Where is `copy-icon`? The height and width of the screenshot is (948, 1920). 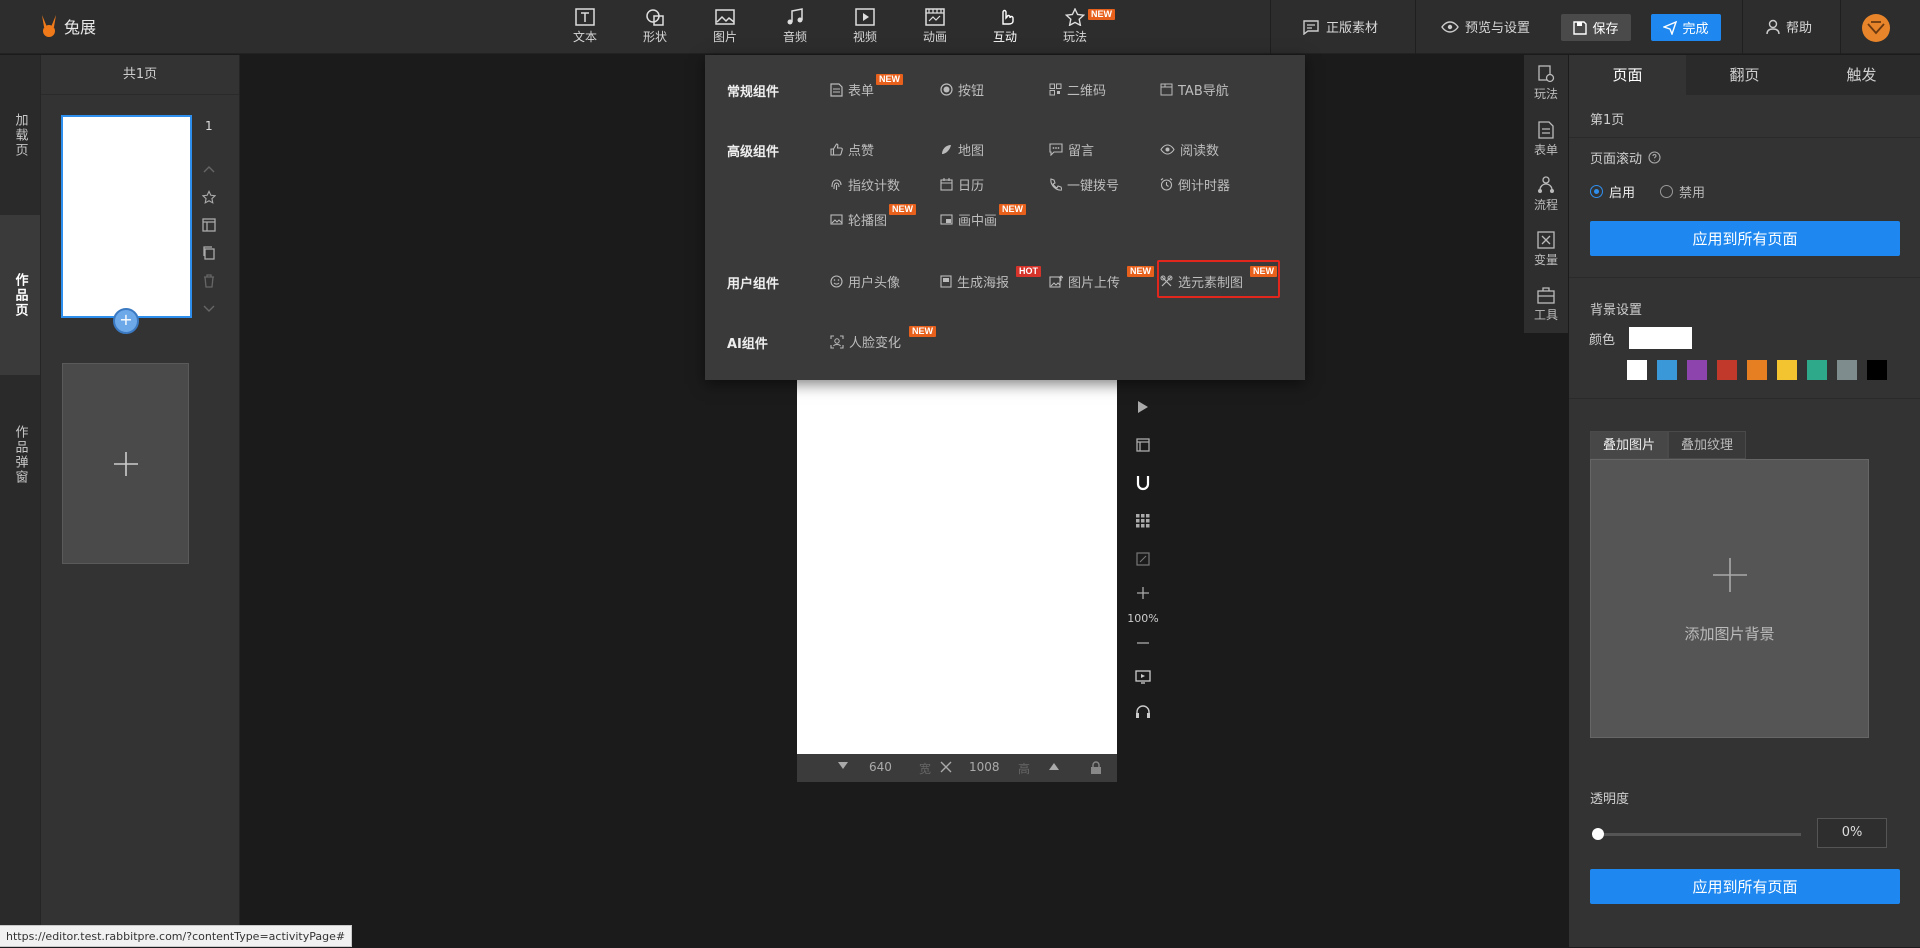
copy-icon is located at coordinates (209, 253).